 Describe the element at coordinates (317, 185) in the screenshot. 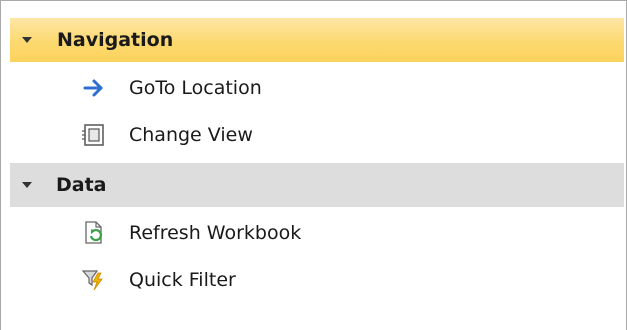

I see `group-header-data: Data` at that location.